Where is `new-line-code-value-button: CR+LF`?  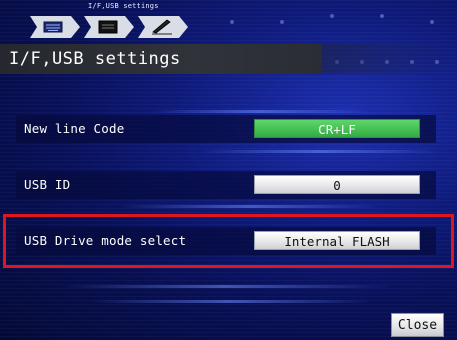
new-line-code-value-button: CR+LF is located at coordinates (337, 128).